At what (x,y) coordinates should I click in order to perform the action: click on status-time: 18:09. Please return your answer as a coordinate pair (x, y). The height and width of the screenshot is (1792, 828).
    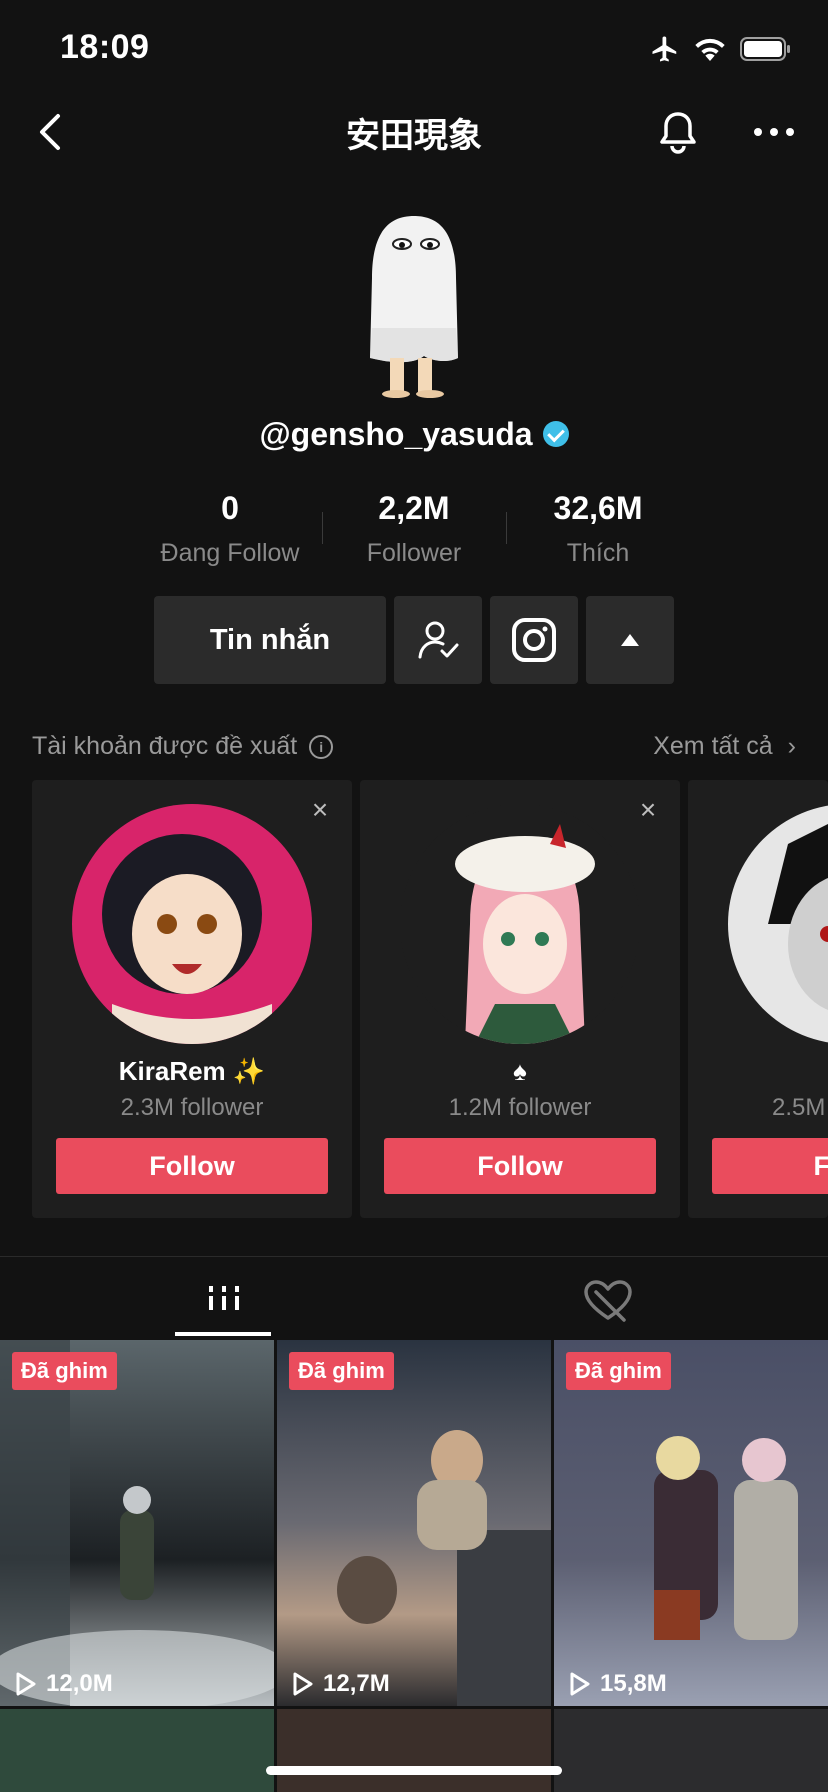
    Looking at the image, I should click on (105, 47).